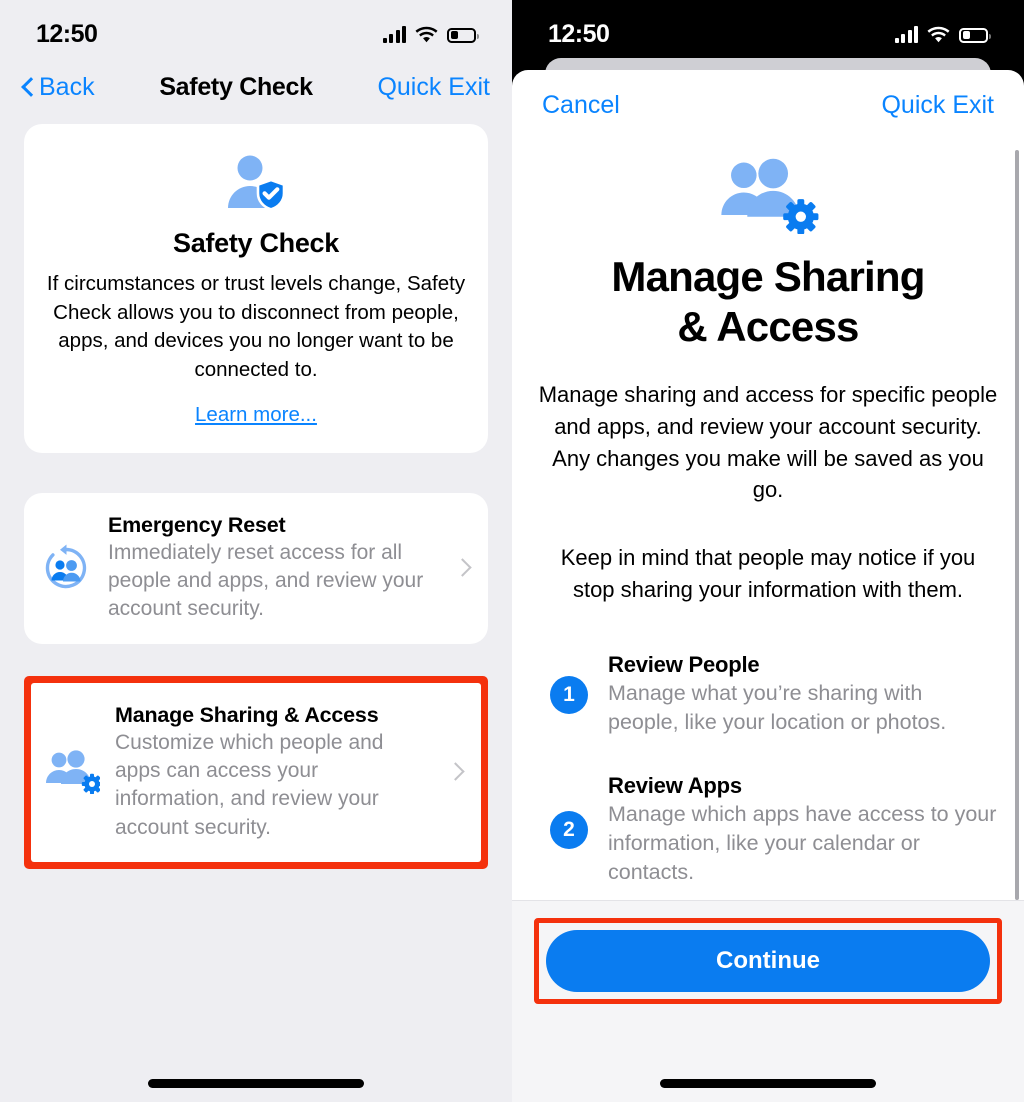 This screenshot has height=1102, width=1024. What do you see at coordinates (768, 302) in the screenshot?
I see `sheet-title: Manage Sharing & Access` at bounding box center [768, 302].